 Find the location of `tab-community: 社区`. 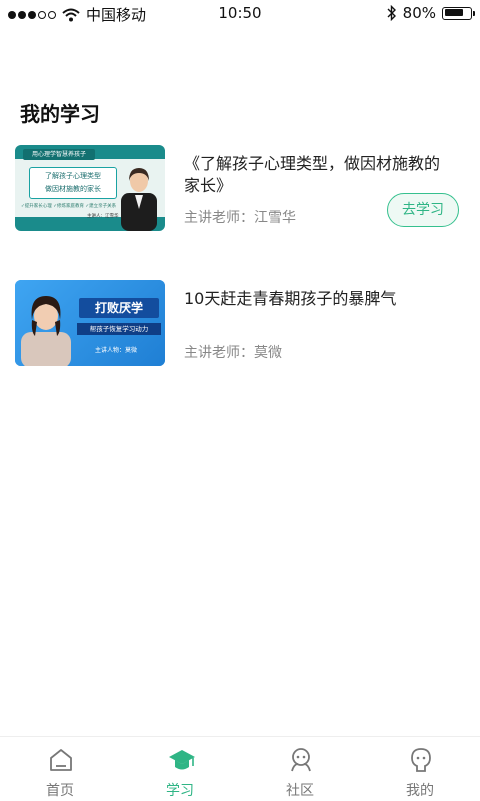

tab-community: 社区 is located at coordinates (300, 769).